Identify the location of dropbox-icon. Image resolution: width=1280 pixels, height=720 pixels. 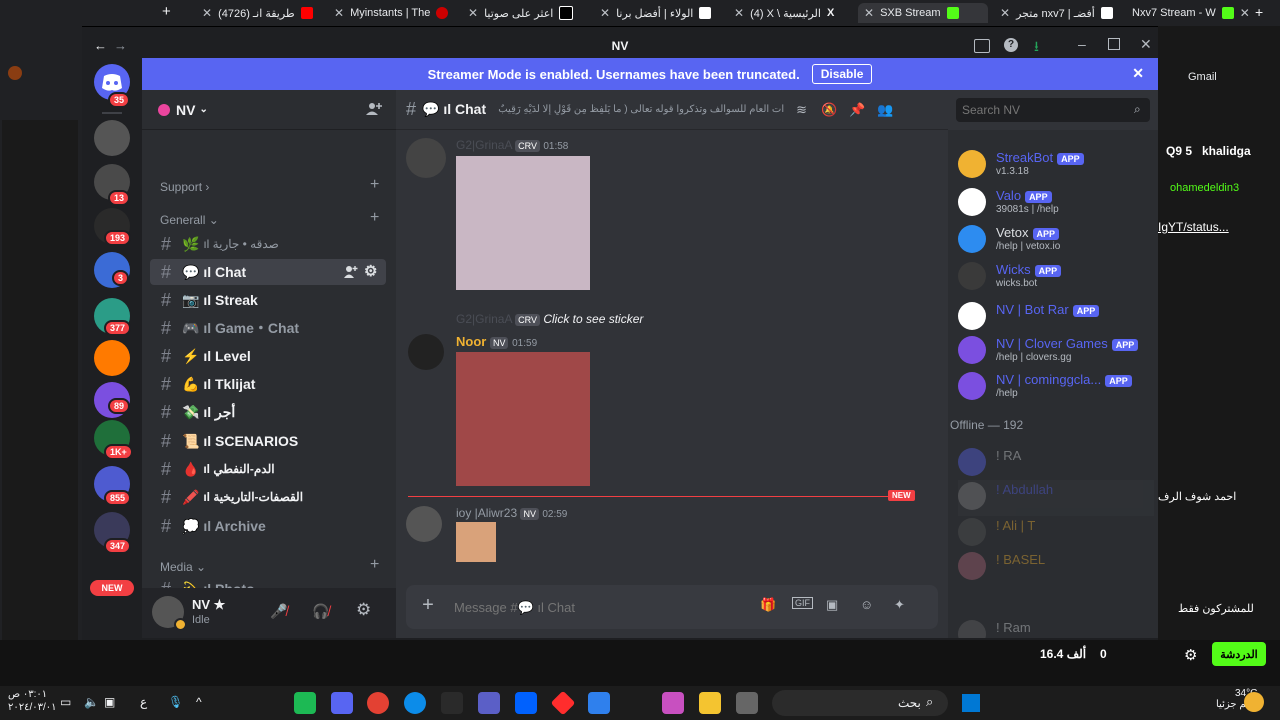
(526, 703).